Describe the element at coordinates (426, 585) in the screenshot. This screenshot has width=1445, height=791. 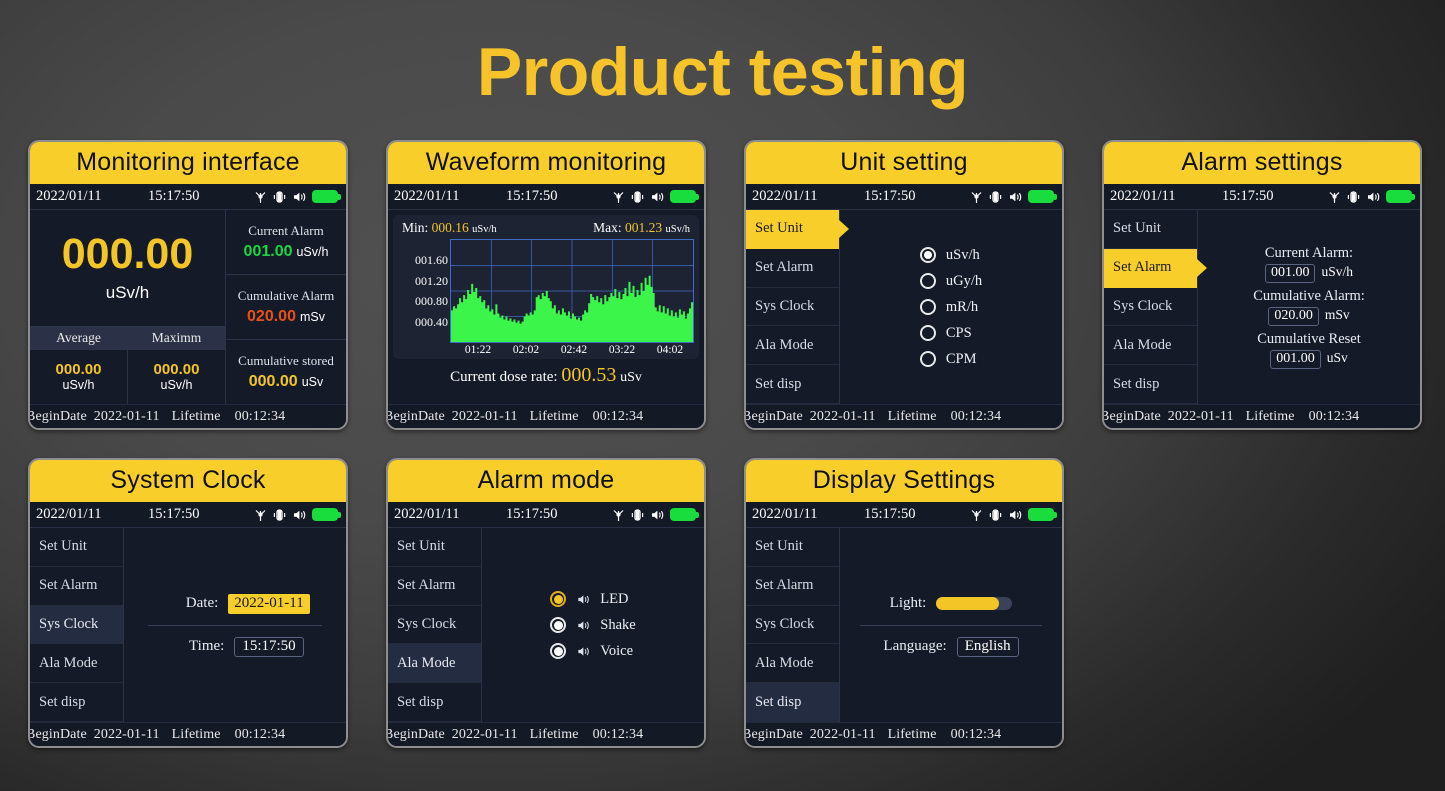
I see `menu-item-label: Set Alarm` at that location.